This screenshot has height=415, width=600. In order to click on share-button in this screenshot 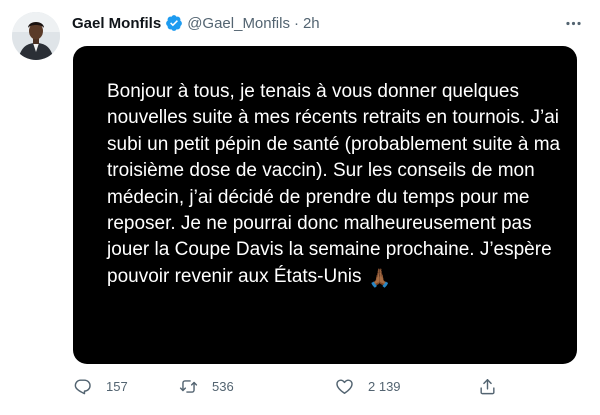, I will do `click(487, 386)`.